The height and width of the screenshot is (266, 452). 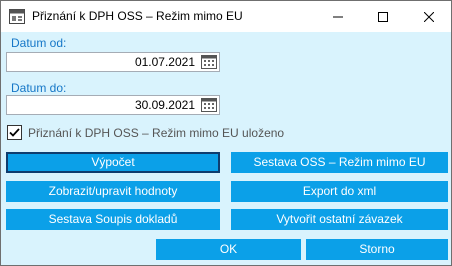 What do you see at coordinates (339, 191) in the screenshot?
I see `export-xml-button: Export do xml` at bounding box center [339, 191].